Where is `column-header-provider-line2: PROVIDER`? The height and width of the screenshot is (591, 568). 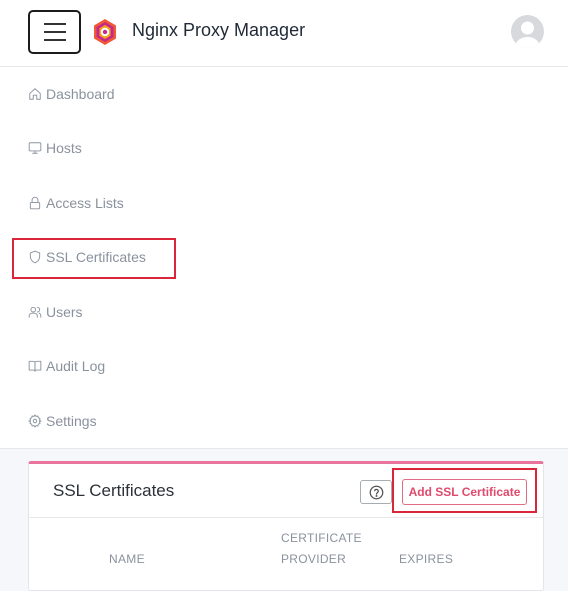 column-header-provider-line2: PROVIDER is located at coordinates (313, 559).